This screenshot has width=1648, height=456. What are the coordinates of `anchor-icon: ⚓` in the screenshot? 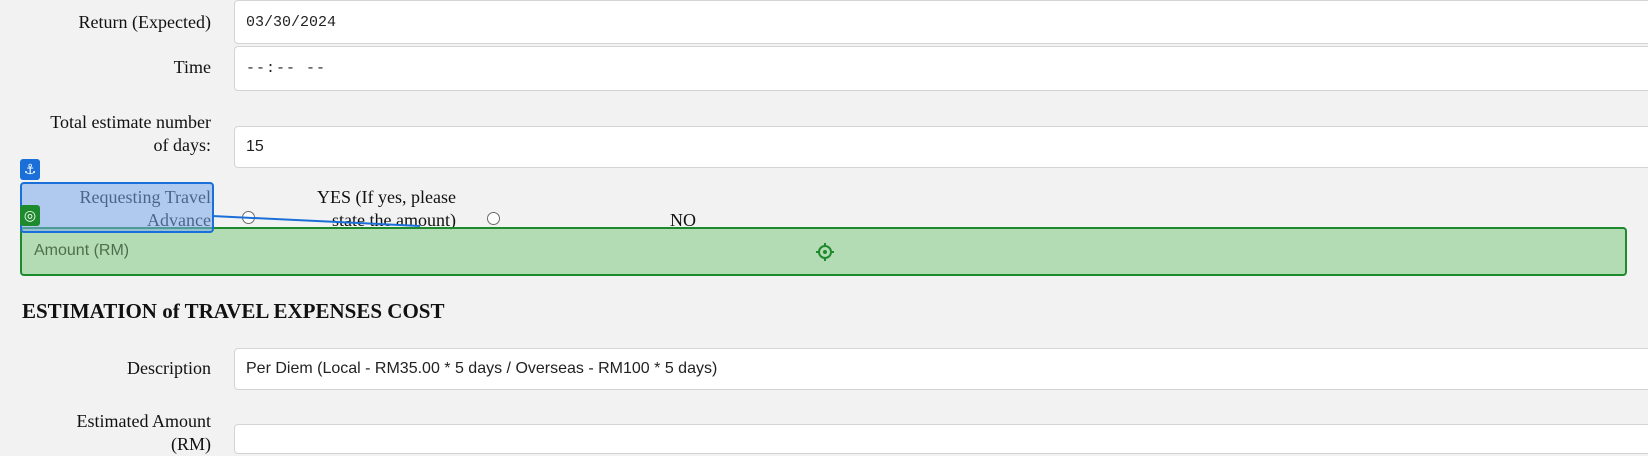 It's located at (30, 169).